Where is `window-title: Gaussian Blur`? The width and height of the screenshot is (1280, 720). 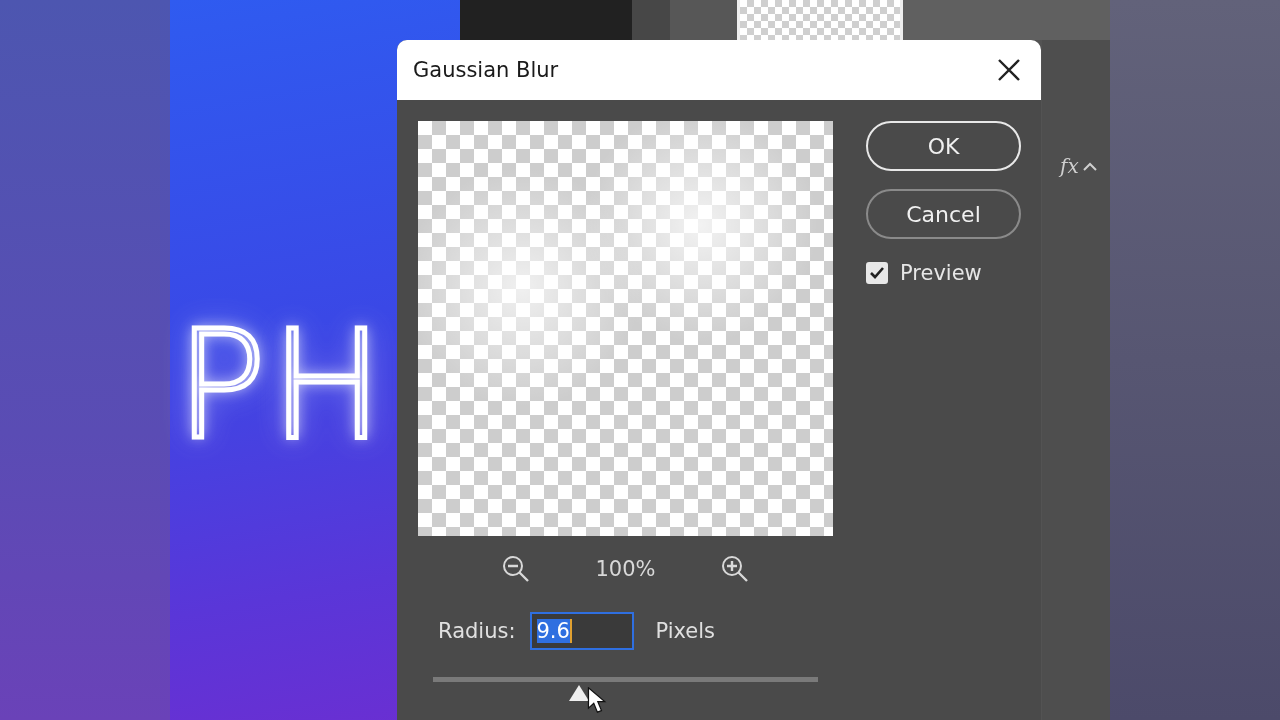
window-title: Gaussian Blur is located at coordinates (486, 70).